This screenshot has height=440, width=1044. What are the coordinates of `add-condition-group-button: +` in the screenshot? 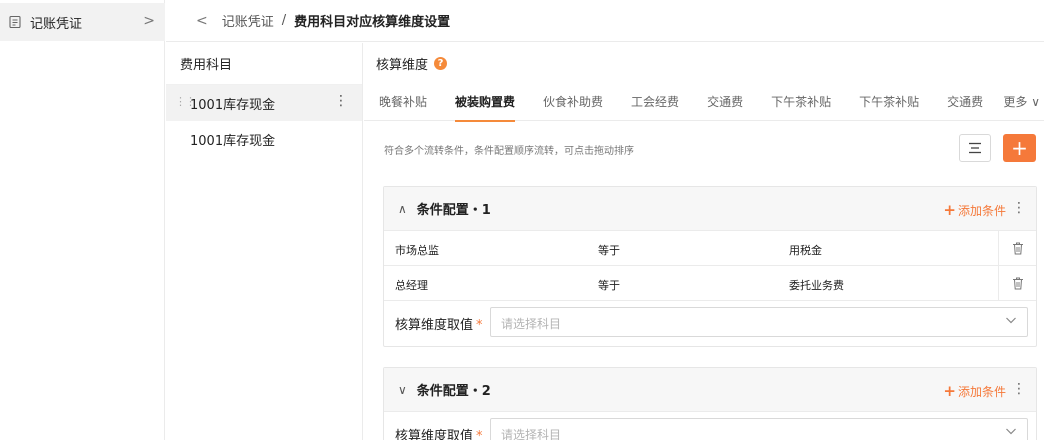 It's located at (1019, 148).